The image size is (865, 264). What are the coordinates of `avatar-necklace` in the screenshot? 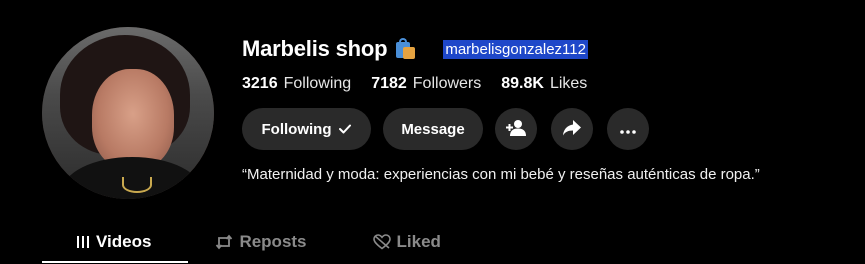 It's located at (137, 185).